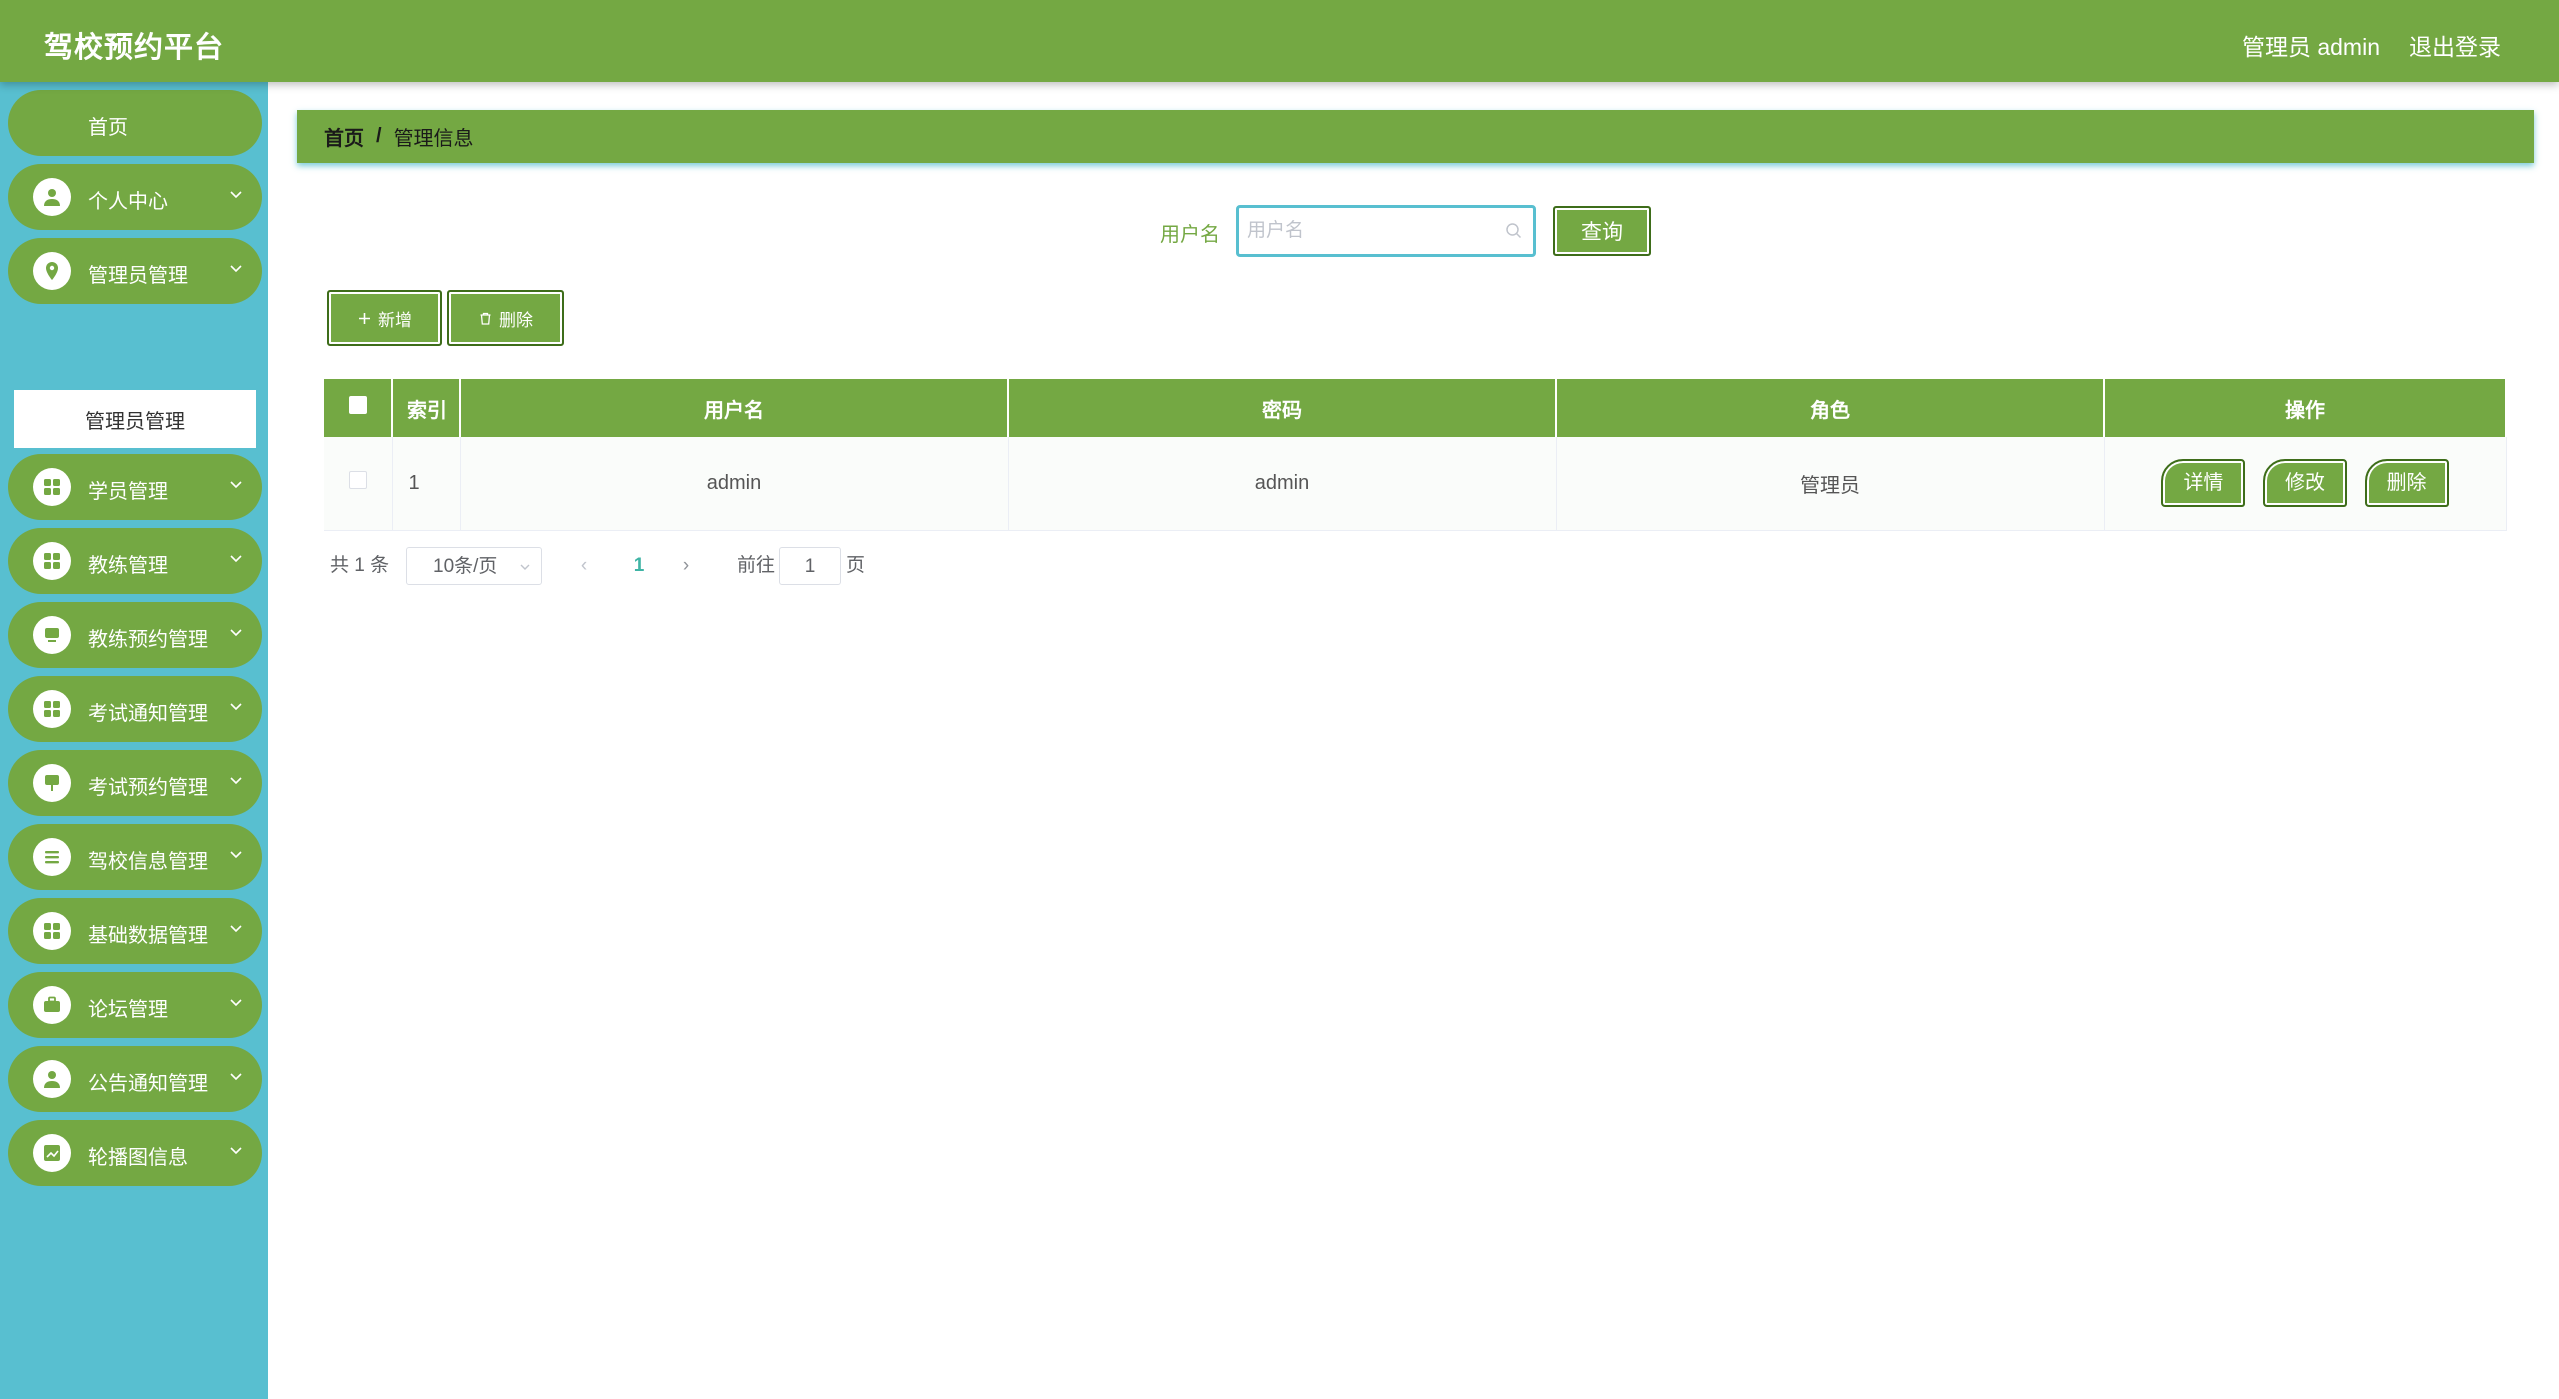 This screenshot has height=1399, width=2559. What do you see at coordinates (148, 788) in the screenshot?
I see `sidebar-item-label: 考试预约管理` at bounding box center [148, 788].